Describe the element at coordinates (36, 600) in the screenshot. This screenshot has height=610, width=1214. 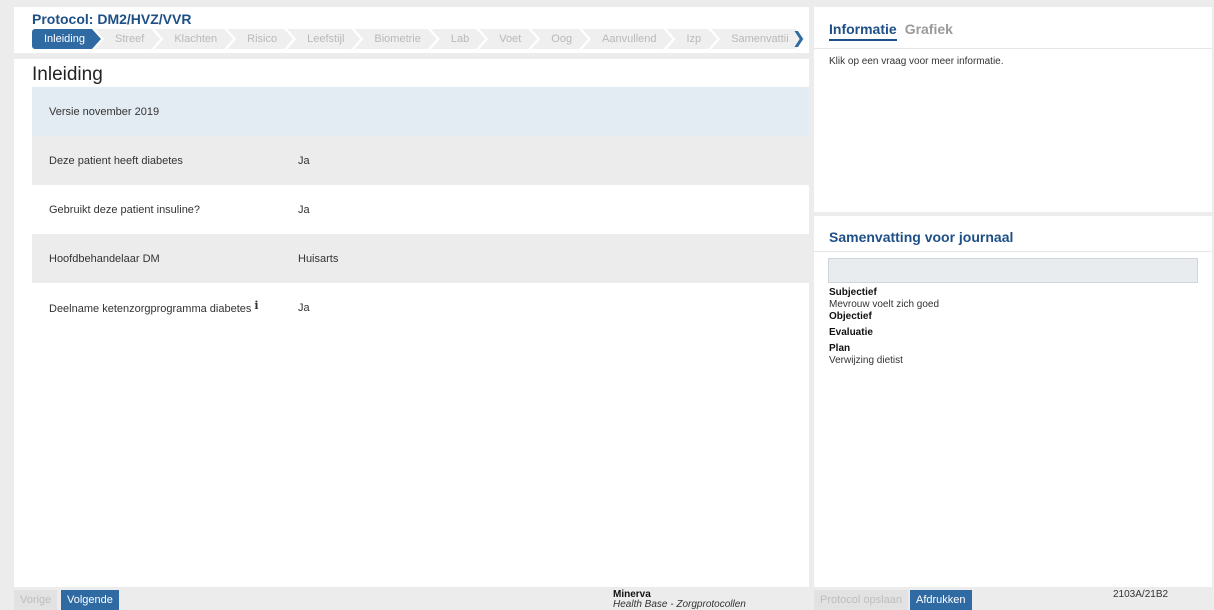
I see `previous-button: Vorige` at that location.